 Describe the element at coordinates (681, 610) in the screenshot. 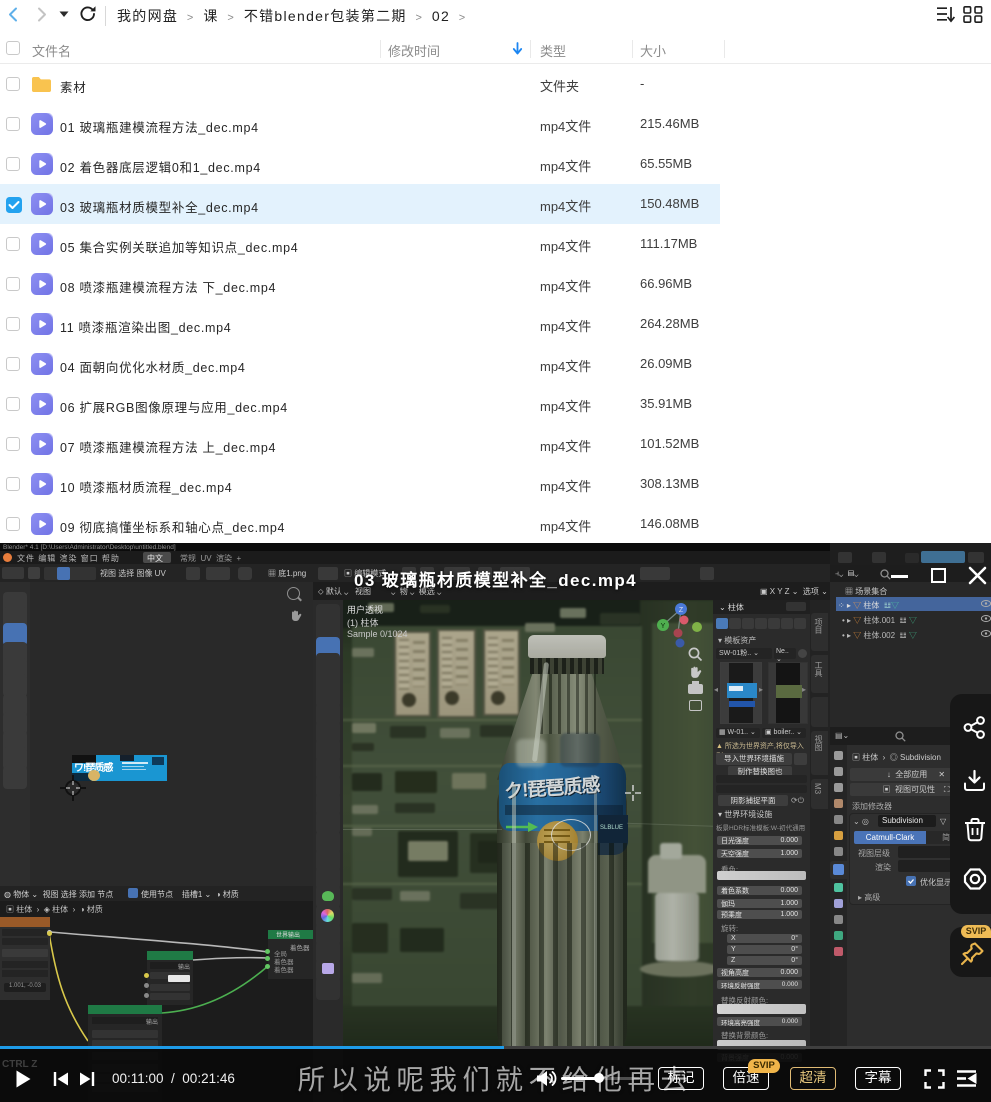

I see `svg-text: Z` at that location.